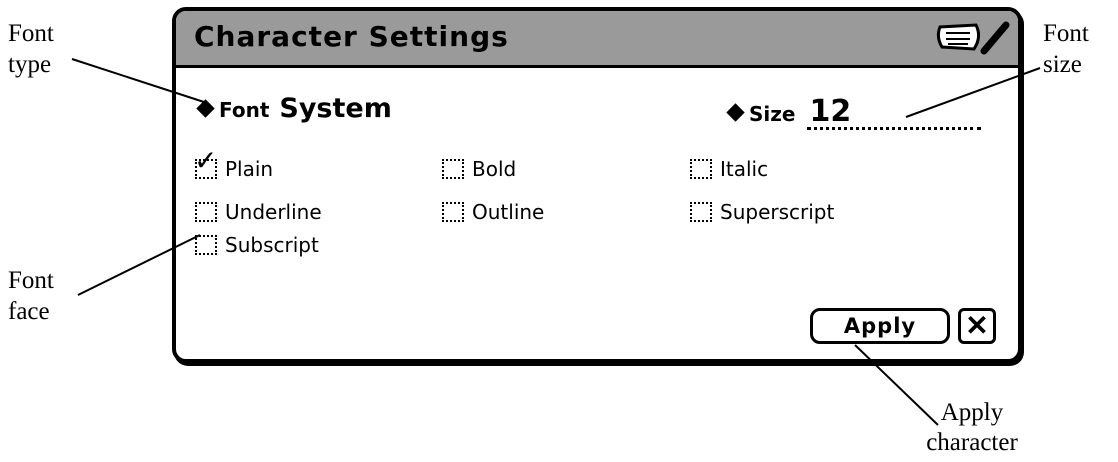  What do you see at coordinates (880, 326) in the screenshot?
I see `apply-button: Apply` at bounding box center [880, 326].